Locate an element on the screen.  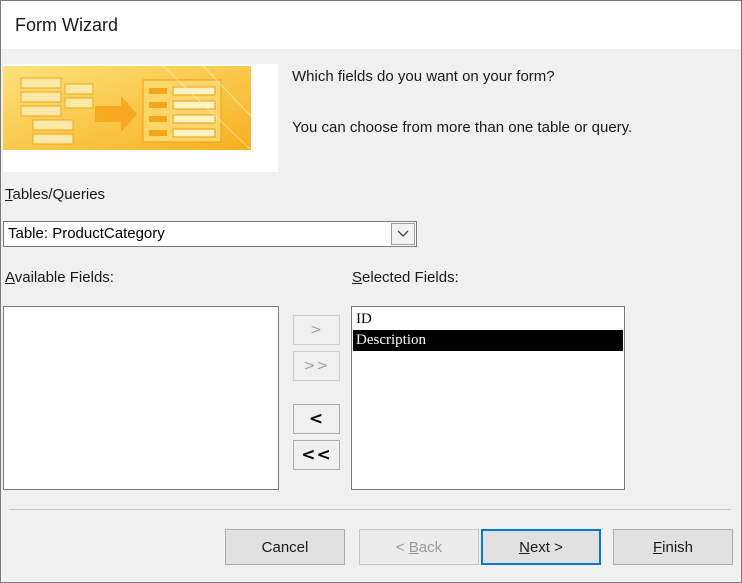
wizard-banner is located at coordinates (140, 118).